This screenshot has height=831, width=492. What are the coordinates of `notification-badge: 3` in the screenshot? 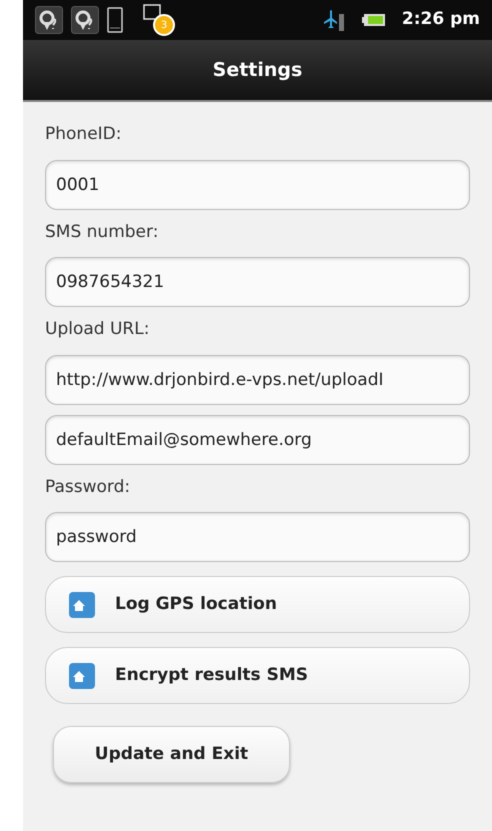 It's located at (164, 25).